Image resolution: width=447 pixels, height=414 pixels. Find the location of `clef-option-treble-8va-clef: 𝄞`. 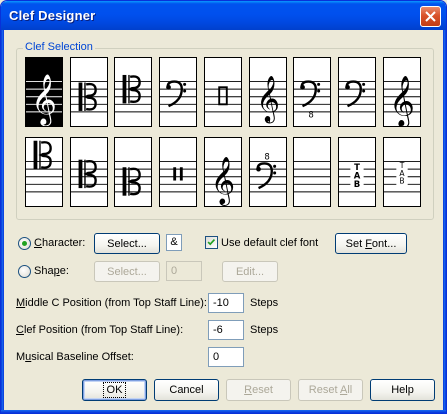

clef-option-treble-8va-clef: 𝄞 is located at coordinates (223, 172).